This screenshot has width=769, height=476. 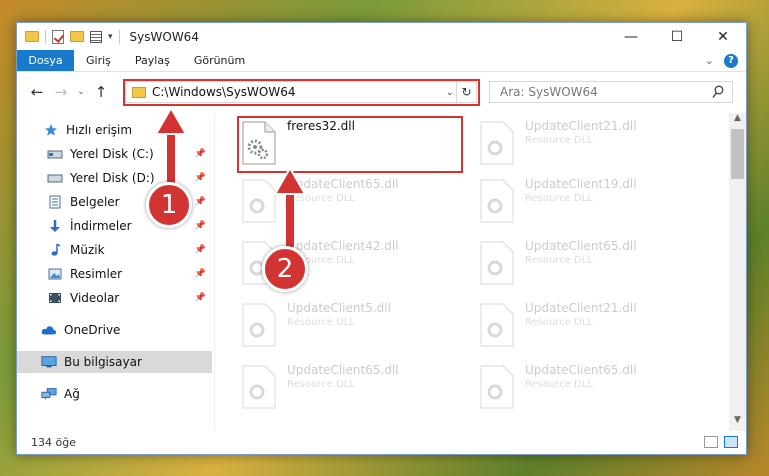 What do you see at coordinates (164, 36) in the screenshot?
I see `window-title: SysWOW64` at bounding box center [164, 36].